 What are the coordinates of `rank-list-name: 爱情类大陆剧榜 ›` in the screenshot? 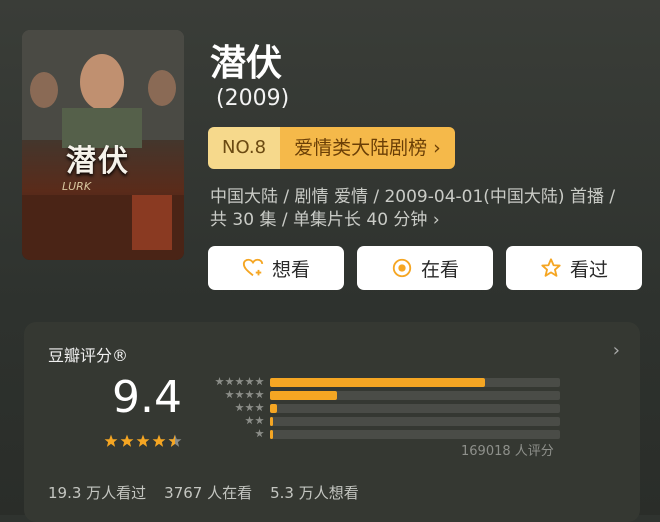 It's located at (367, 148).